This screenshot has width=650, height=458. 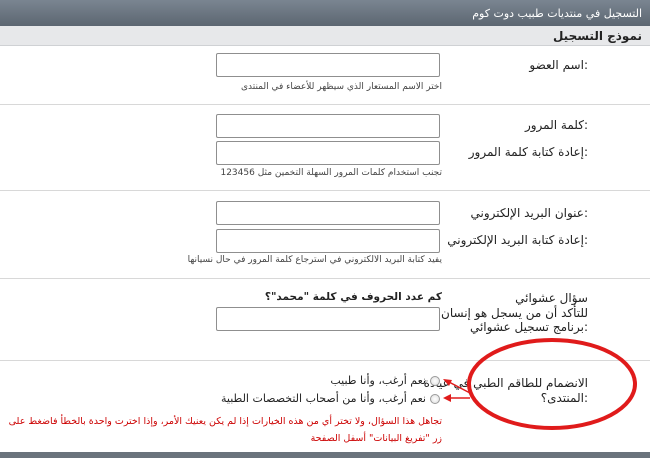 I want to click on option-specialist-label: نعم أرغب، وأنا من أصحاب التخصصات الطبية, so click(x=323, y=398).